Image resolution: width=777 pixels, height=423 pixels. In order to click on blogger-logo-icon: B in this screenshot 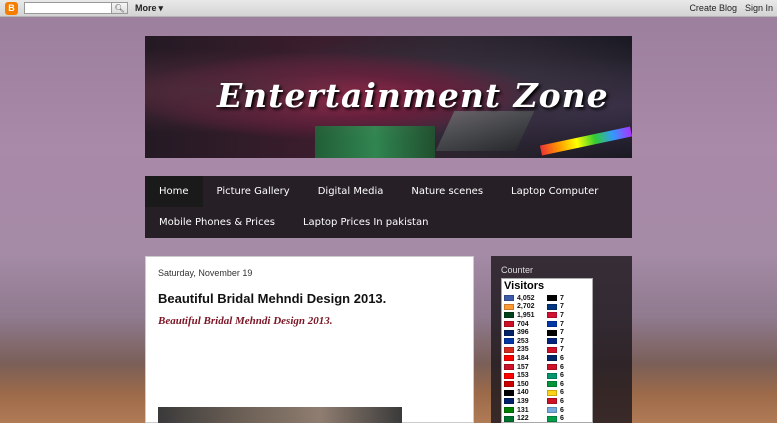, I will do `click(11, 8)`.